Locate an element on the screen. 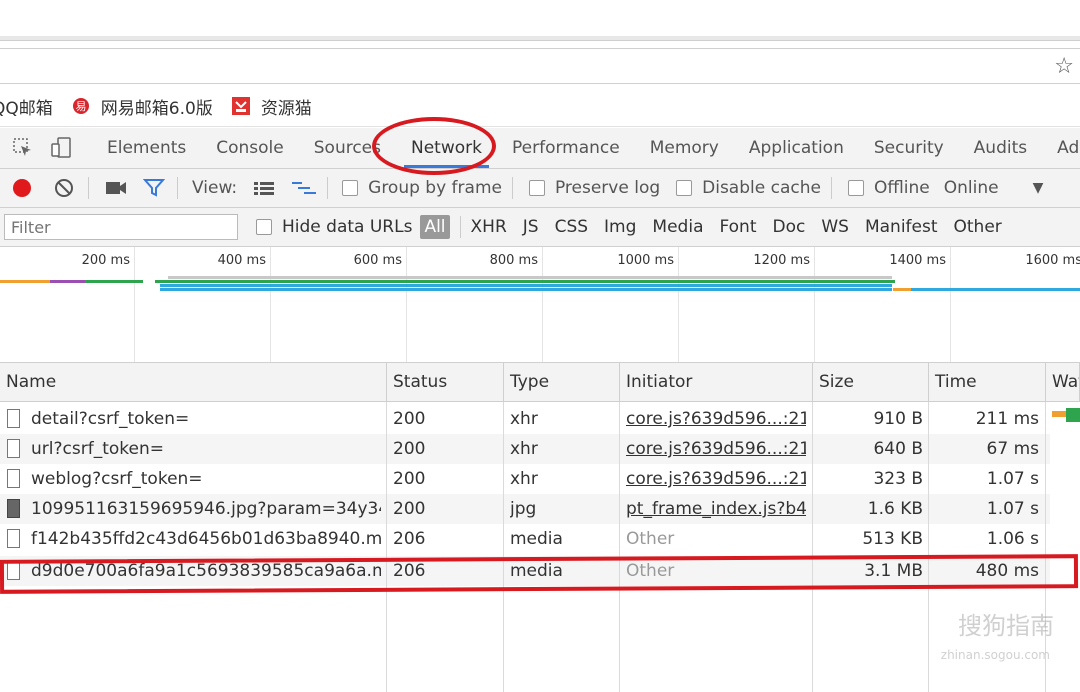  request-type: xhr is located at coordinates (524, 419).